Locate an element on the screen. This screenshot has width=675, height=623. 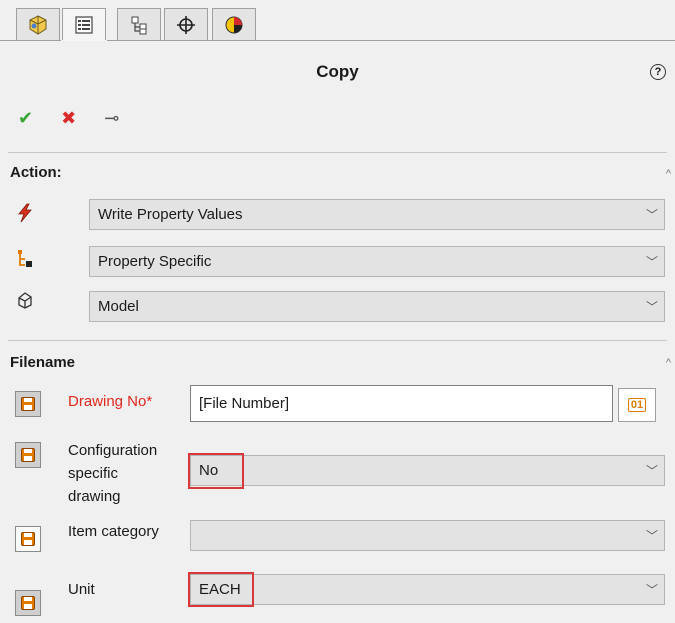
config-specific-label: Configuration specific drawing is located at coordinates (113, 473).